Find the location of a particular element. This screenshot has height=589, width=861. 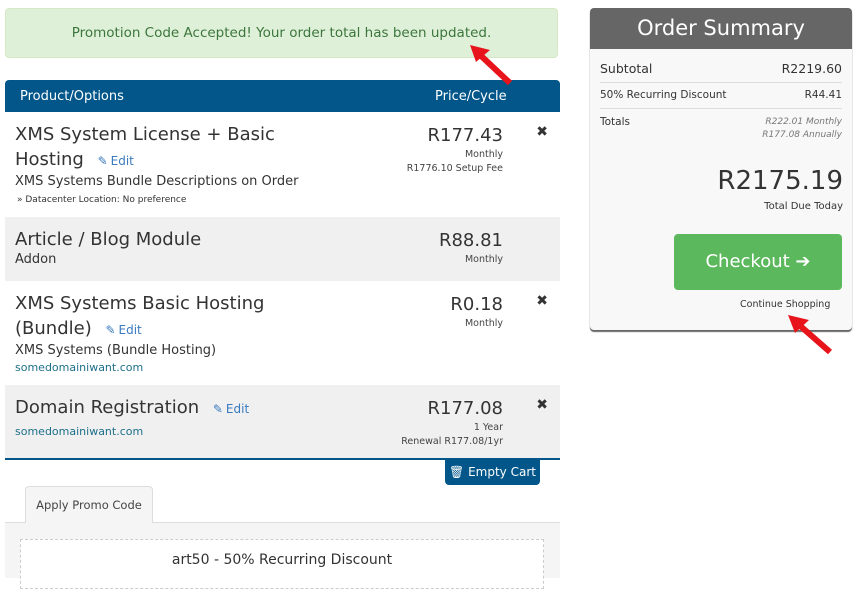

tab-apply-promo-code: Apply Promo Code is located at coordinates (89, 504).